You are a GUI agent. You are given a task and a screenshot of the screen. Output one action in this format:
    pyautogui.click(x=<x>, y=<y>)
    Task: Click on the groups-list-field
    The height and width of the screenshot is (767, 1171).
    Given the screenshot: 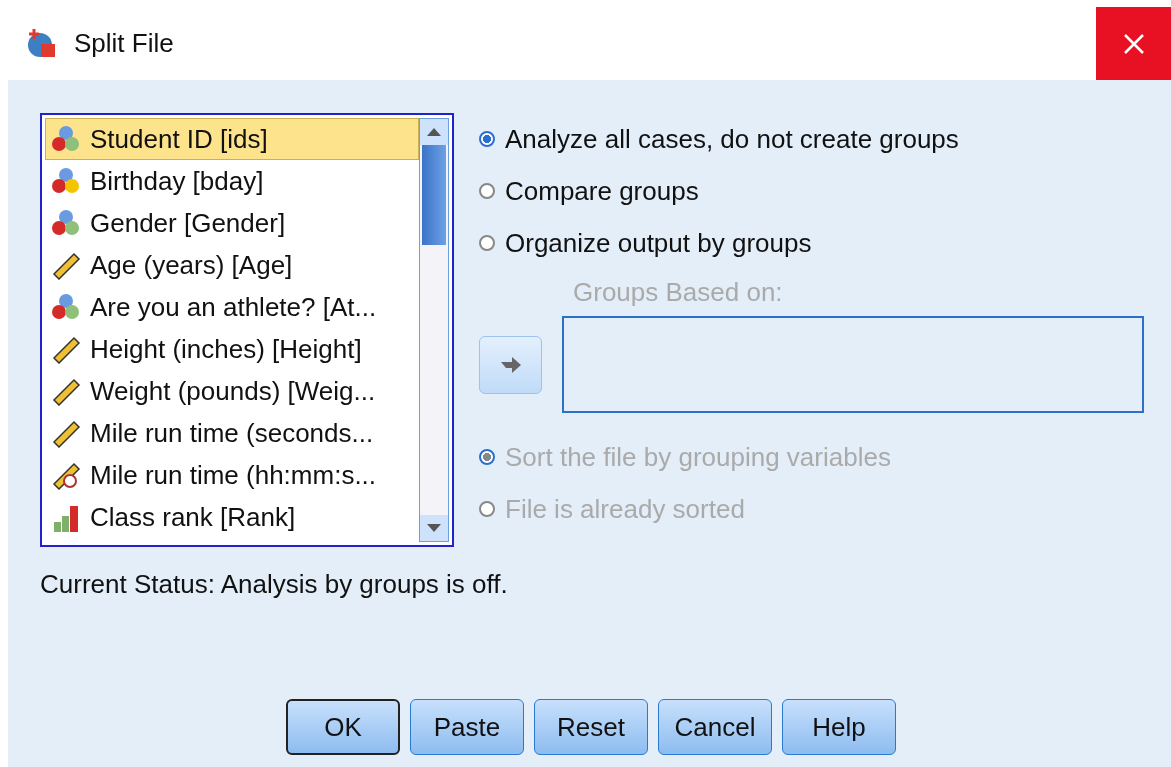 What is the action you would take?
    pyautogui.click(x=853, y=364)
    